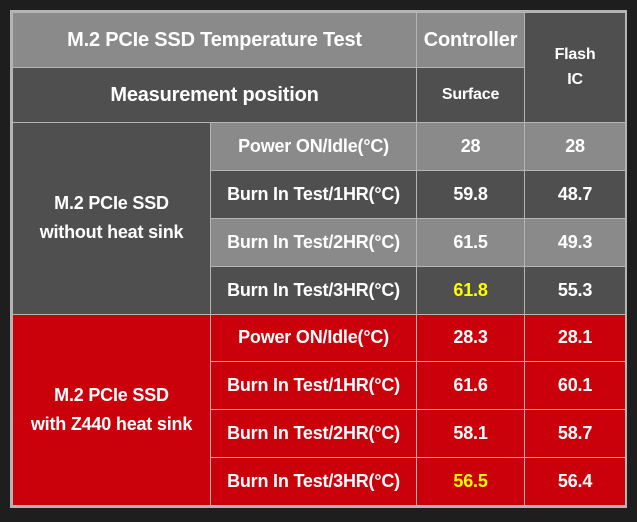 This screenshot has width=637, height=522. I want to click on flash-ic-value: 56.4, so click(575, 481).